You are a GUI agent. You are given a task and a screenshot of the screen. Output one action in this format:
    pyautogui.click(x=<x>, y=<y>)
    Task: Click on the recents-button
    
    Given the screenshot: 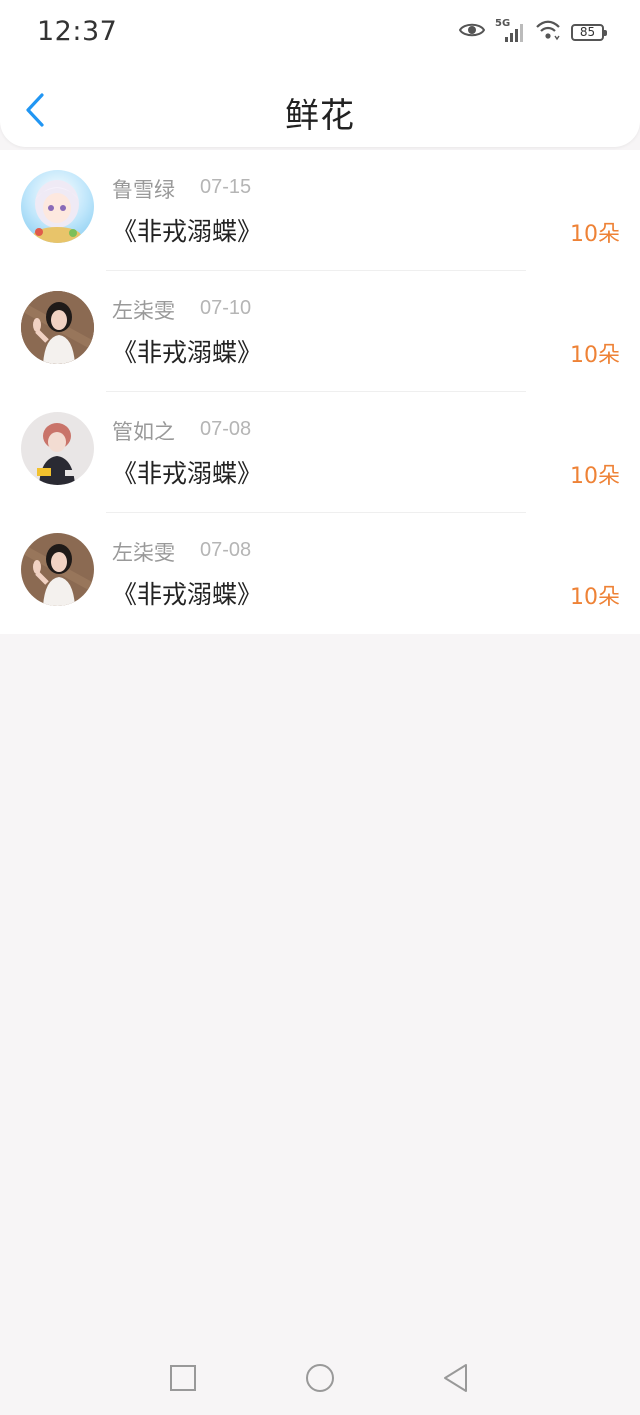 What is the action you would take?
    pyautogui.click(x=183, y=1380)
    